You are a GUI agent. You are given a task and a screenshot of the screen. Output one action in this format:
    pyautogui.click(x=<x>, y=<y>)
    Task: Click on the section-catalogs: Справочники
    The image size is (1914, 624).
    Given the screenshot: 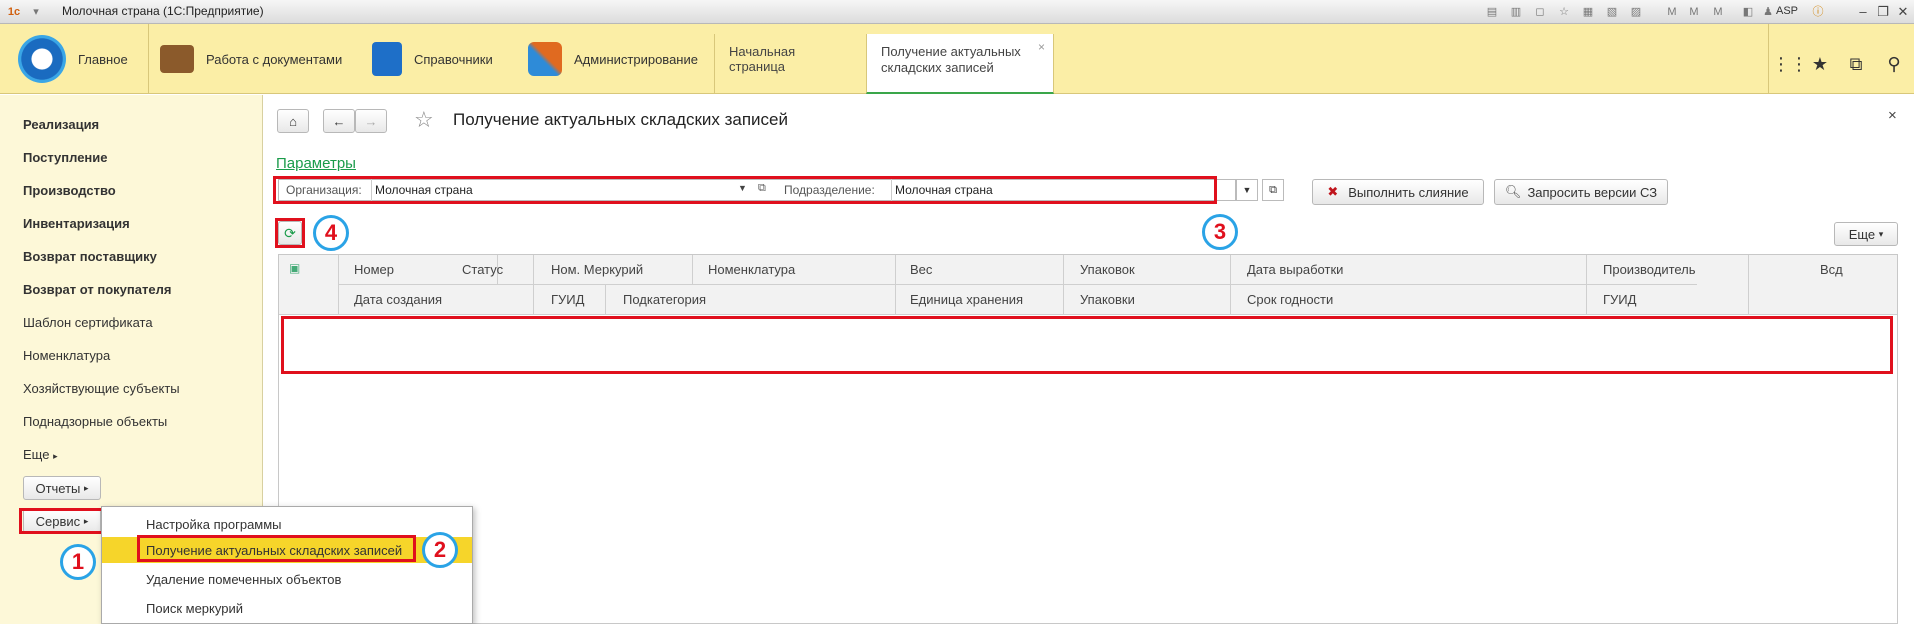 What is the action you would take?
    pyautogui.click(x=432, y=59)
    